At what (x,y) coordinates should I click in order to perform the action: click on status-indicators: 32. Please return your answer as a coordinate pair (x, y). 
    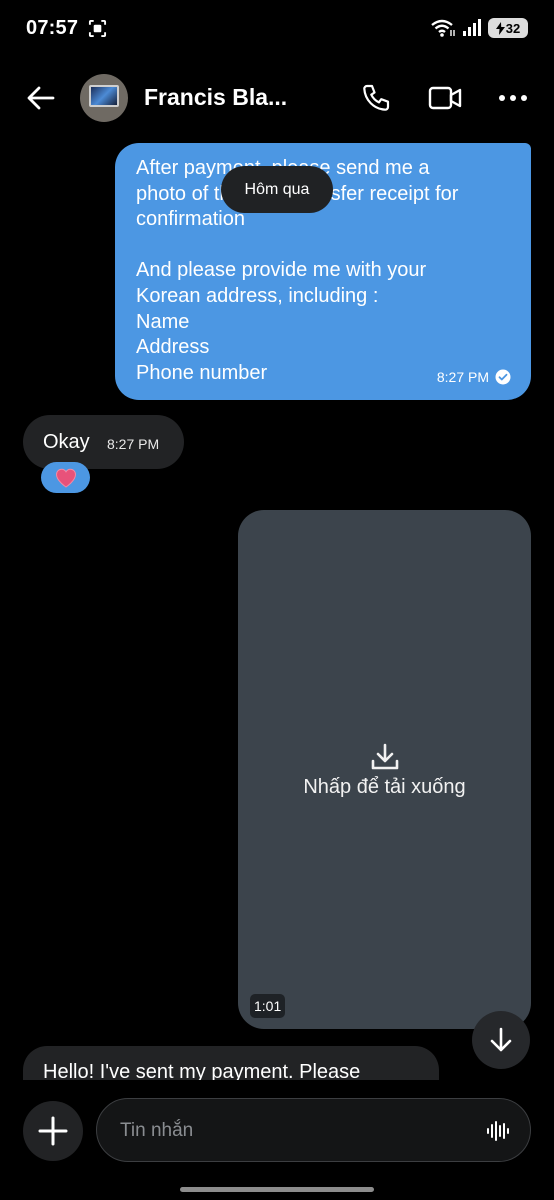
    Looking at the image, I should click on (479, 28).